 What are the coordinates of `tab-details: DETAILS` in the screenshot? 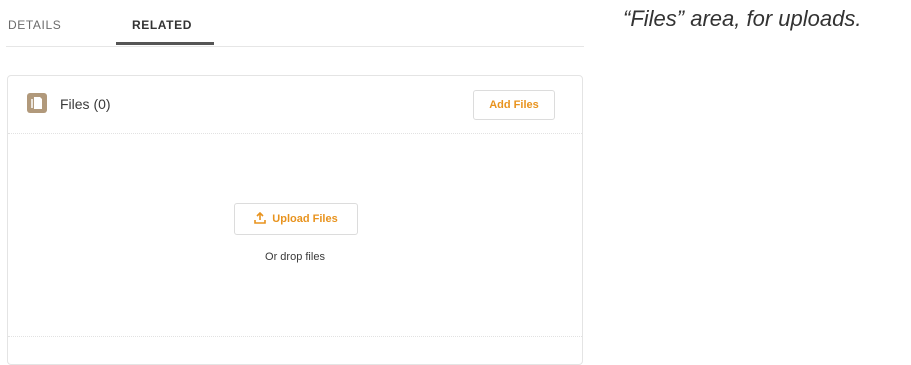 It's located at (34, 25).